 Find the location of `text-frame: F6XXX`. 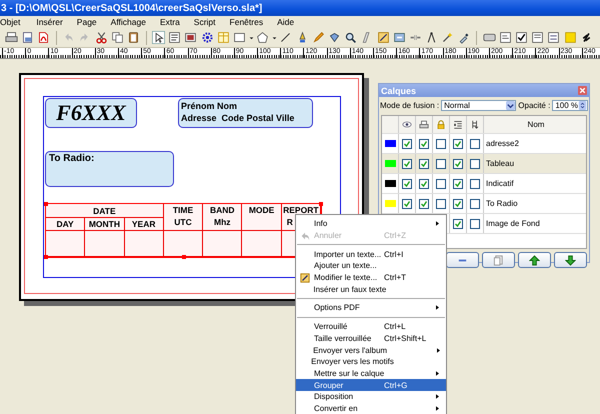

text-frame: F6XXX is located at coordinates (91, 113).